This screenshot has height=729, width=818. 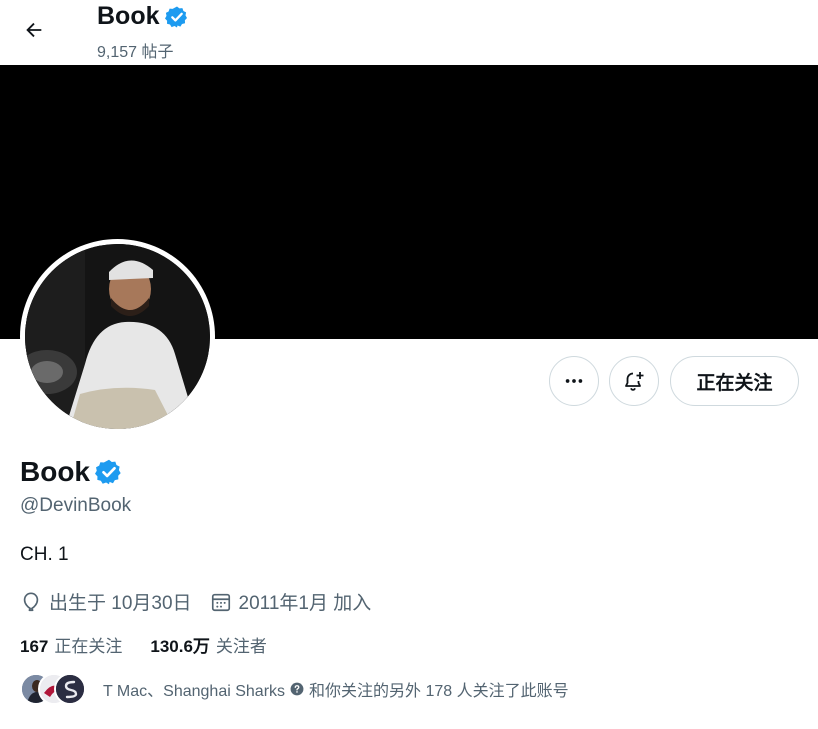 I want to click on profile-name-row: Book, so click(x=71, y=472).